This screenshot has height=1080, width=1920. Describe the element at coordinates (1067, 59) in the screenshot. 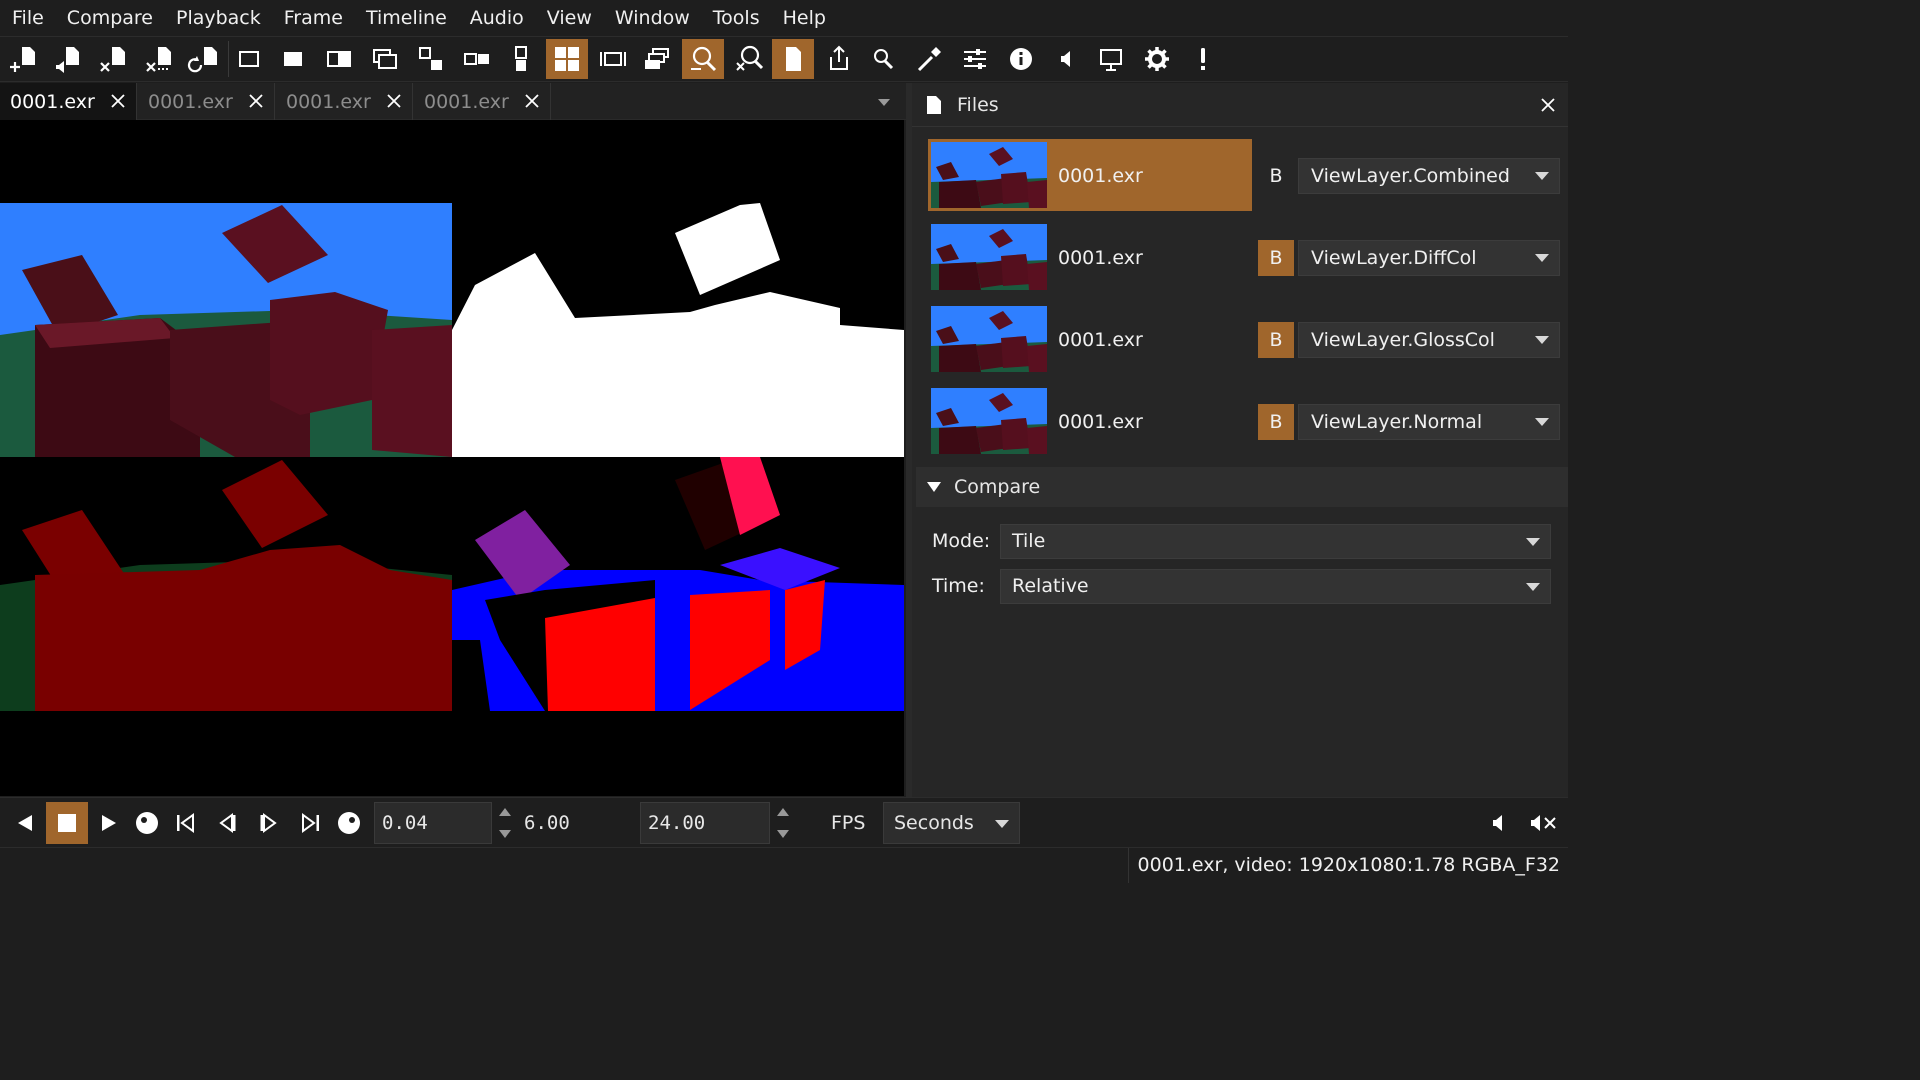

I see `audio-button` at that location.